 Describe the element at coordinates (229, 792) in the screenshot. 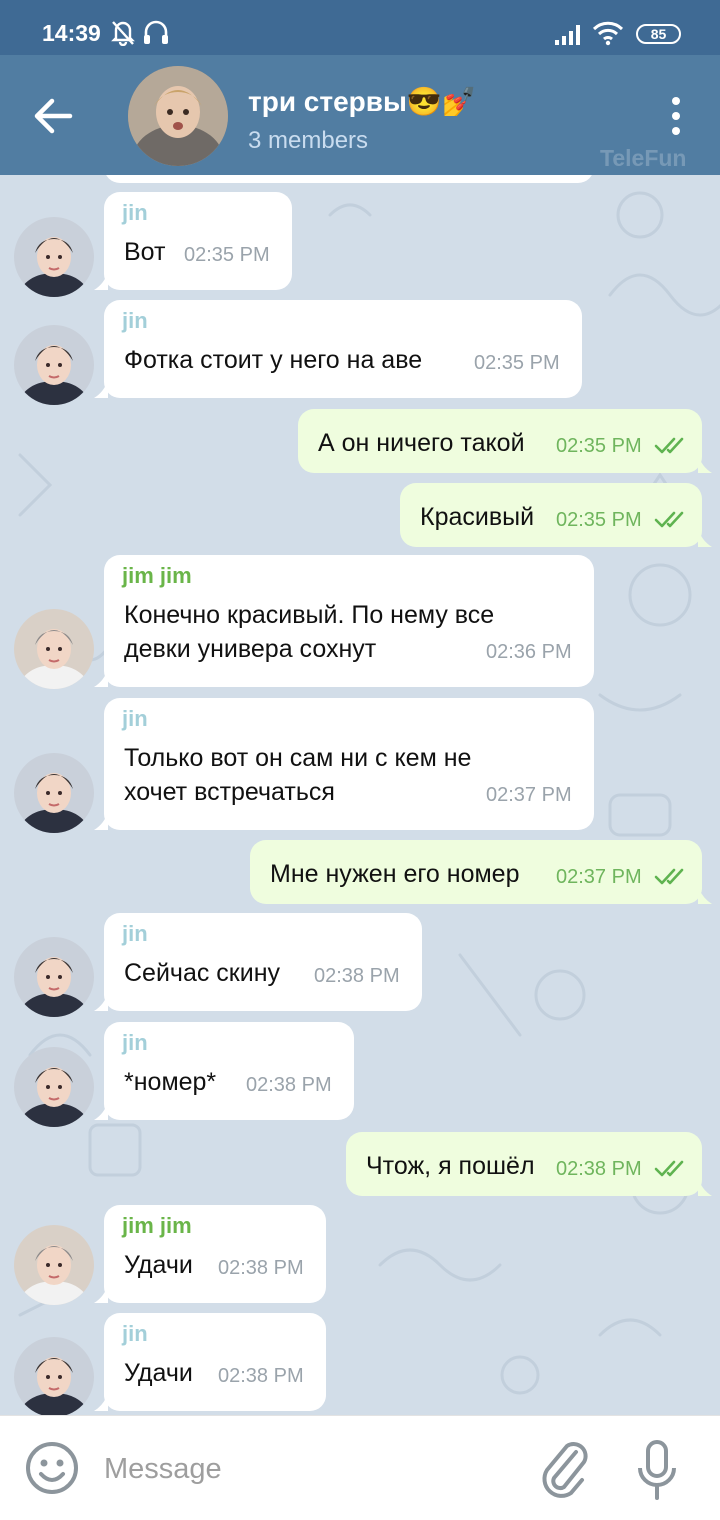

I see `message-text: хочет встречаться` at that location.